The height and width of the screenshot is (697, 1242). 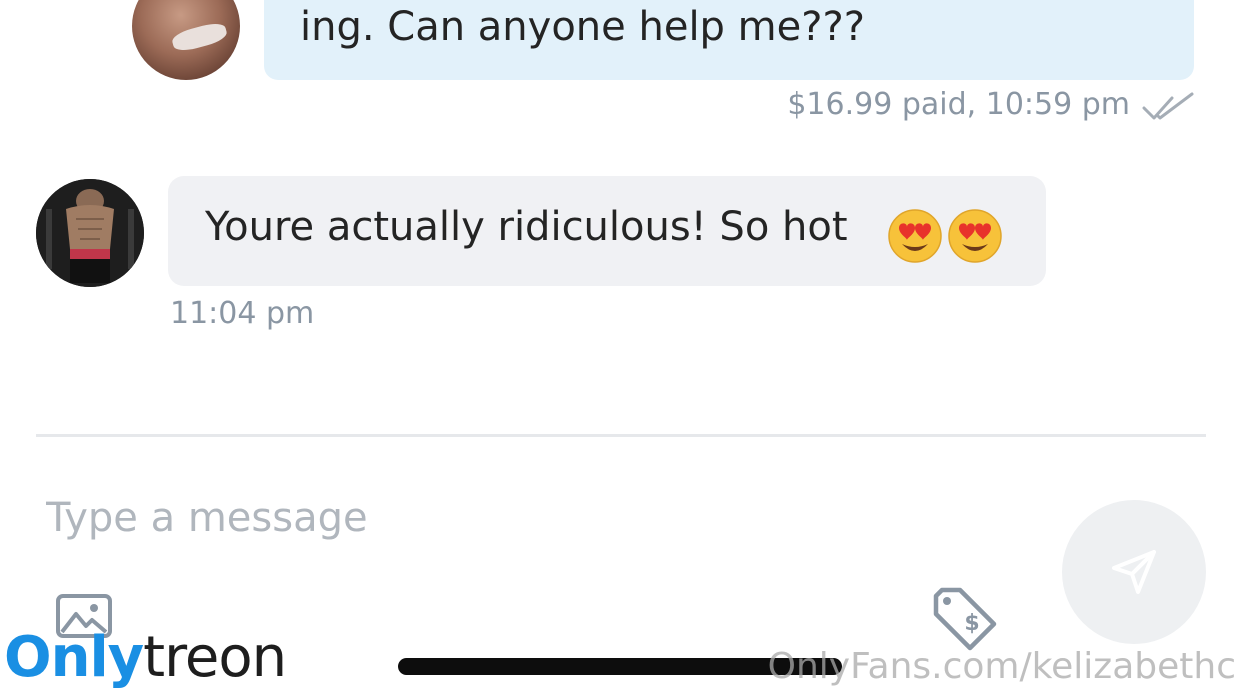 I want to click on sender-avatar, so click(x=186, y=40).